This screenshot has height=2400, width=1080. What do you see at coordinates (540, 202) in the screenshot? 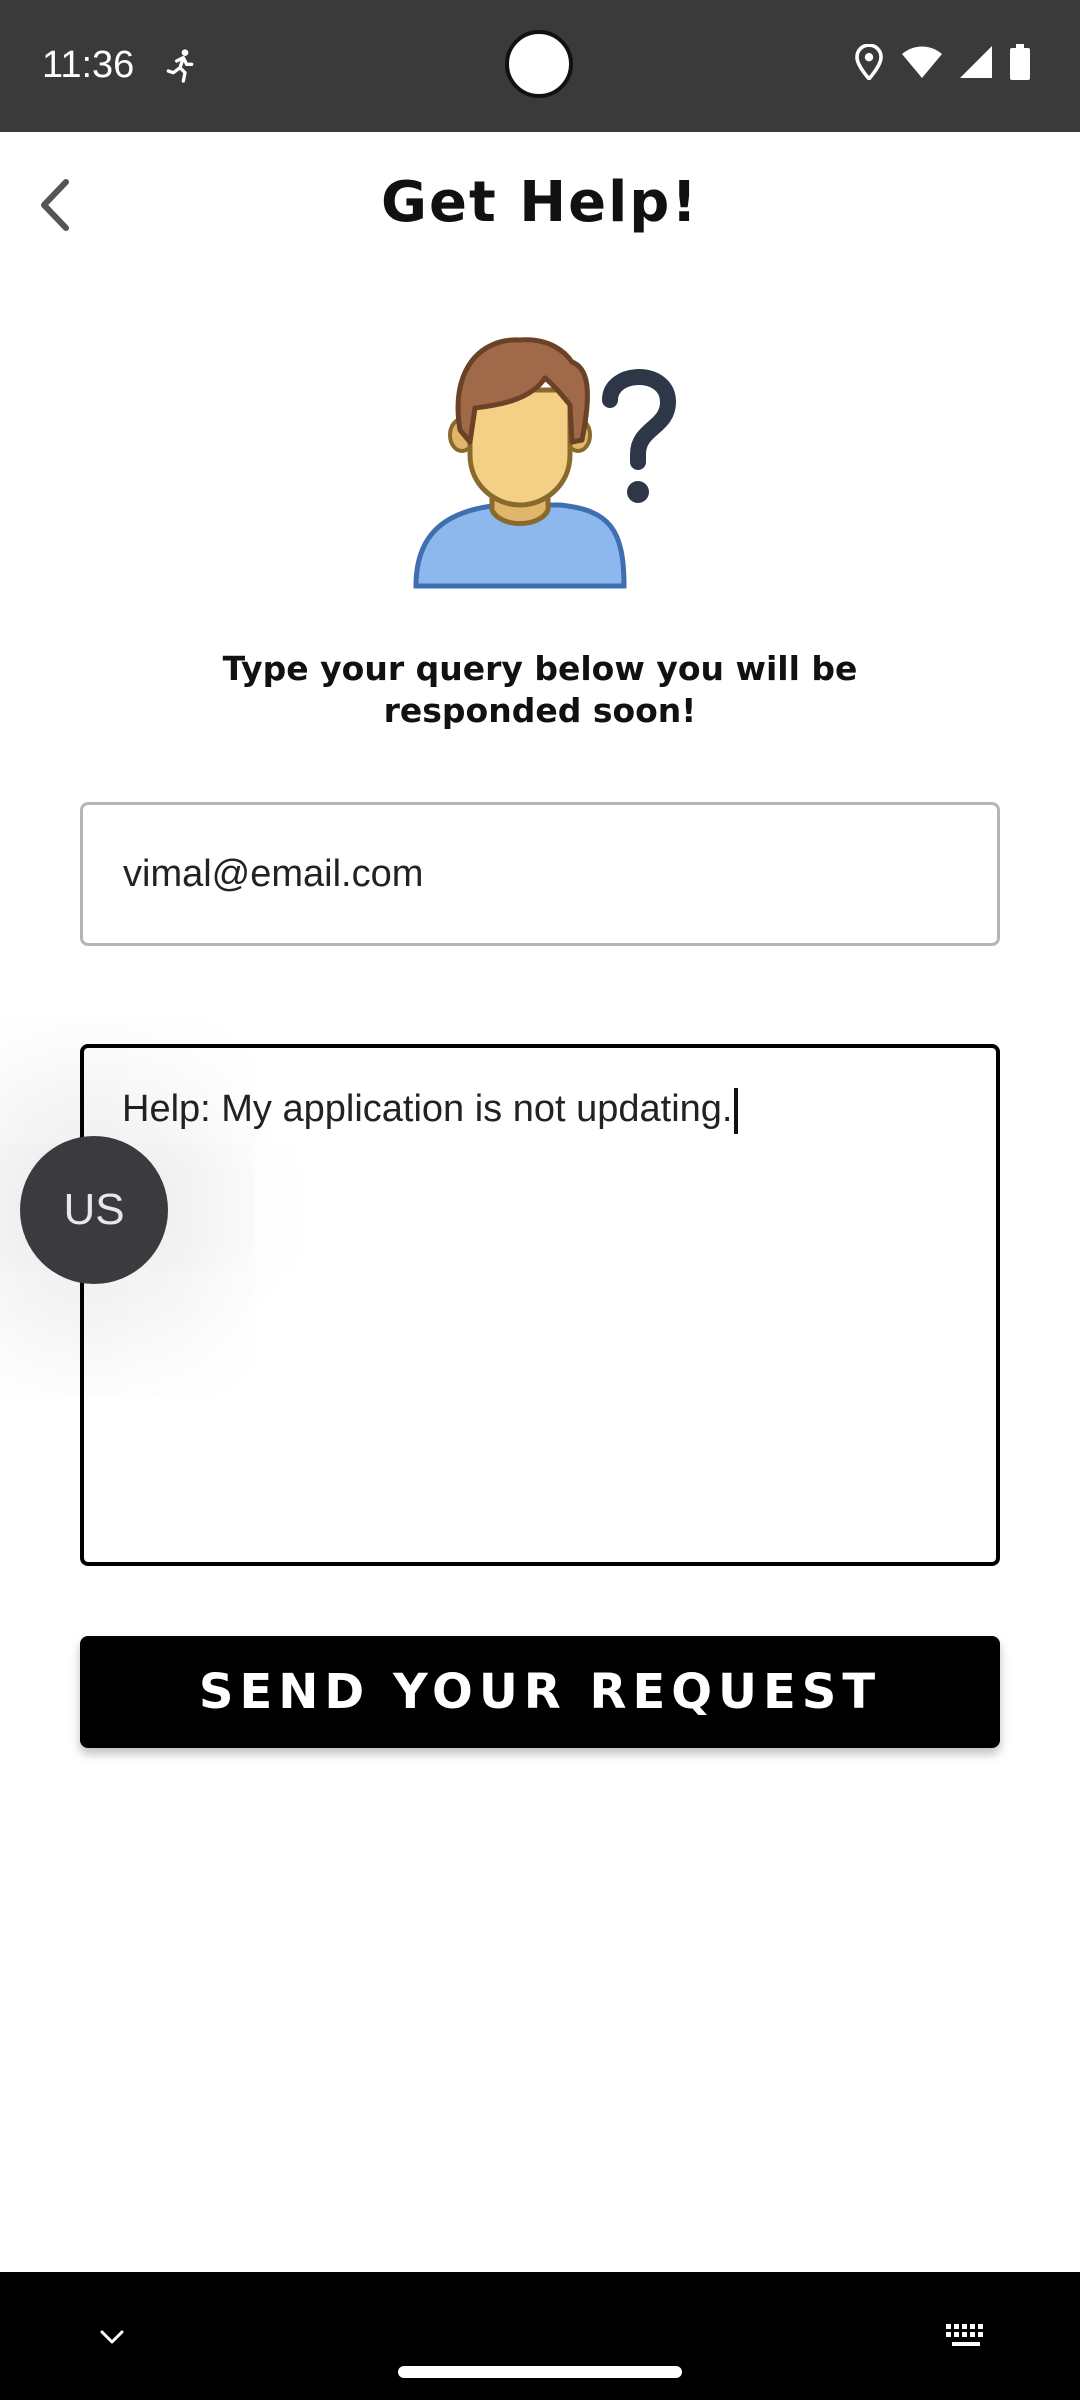
I see `page-title: Get Help!` at bounding box center [540, 202].